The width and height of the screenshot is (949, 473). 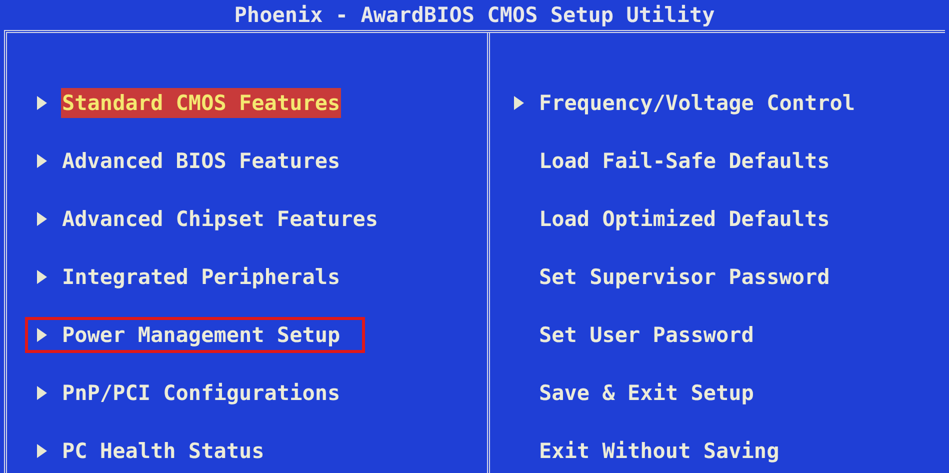 I want to click on menu-item: Advanced BIOS Features, so click(x=201, y=161).